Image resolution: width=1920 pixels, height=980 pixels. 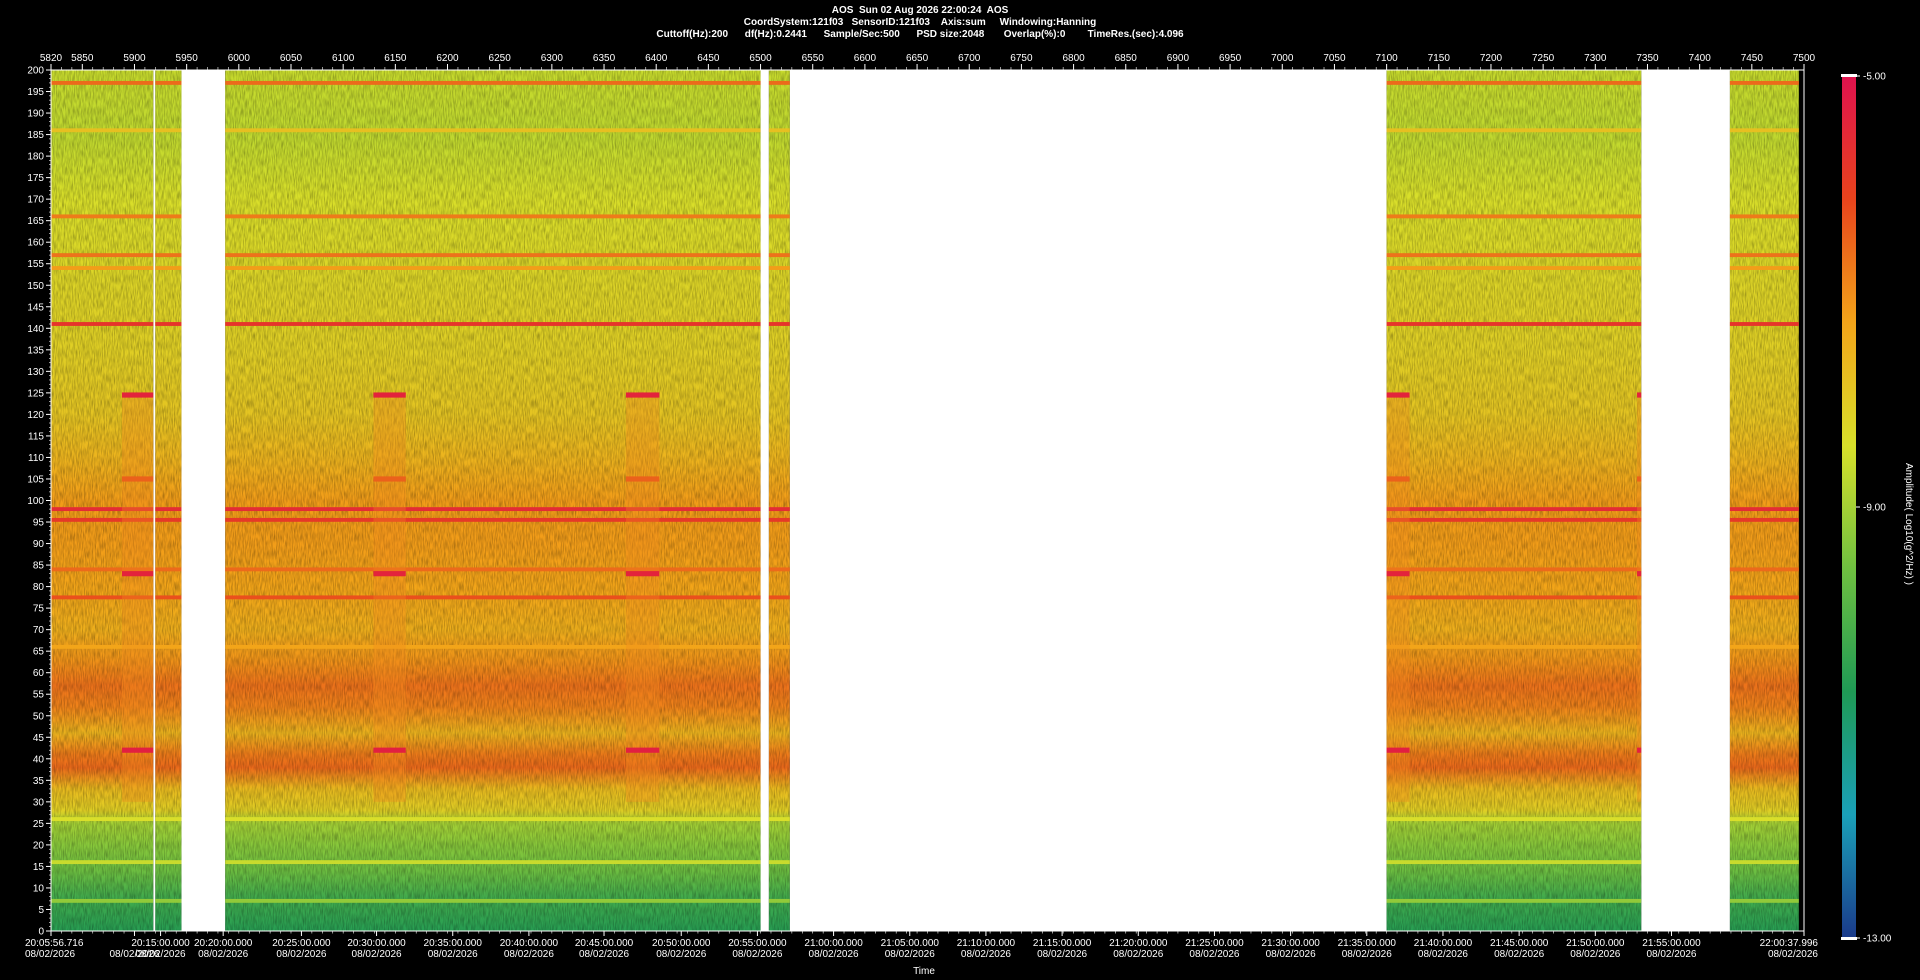 What do you see at coordinates (1849, 507) in the screenshot?
I see `colorbar` at bounding box center [1849, 507].